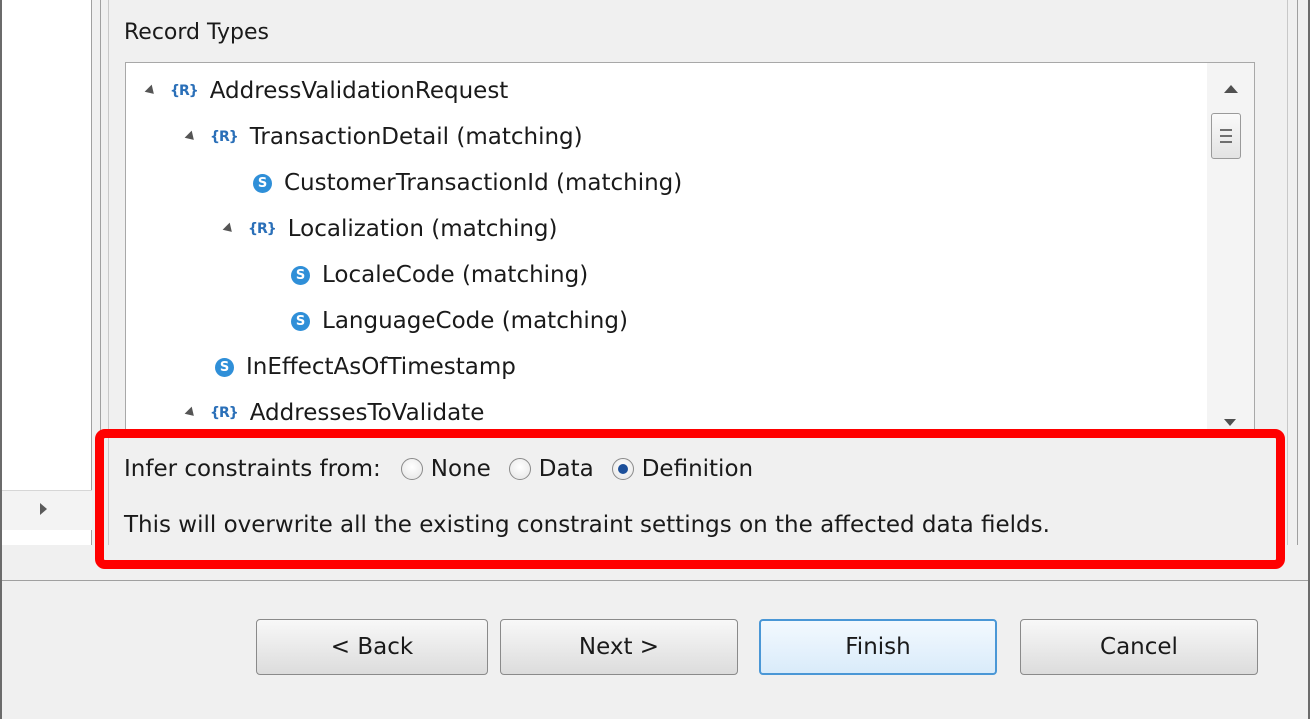 This screenshot has height=719, width=1310. I want to click on tree-item-label: CustomerTransactionId (matching), so click(483, 183).